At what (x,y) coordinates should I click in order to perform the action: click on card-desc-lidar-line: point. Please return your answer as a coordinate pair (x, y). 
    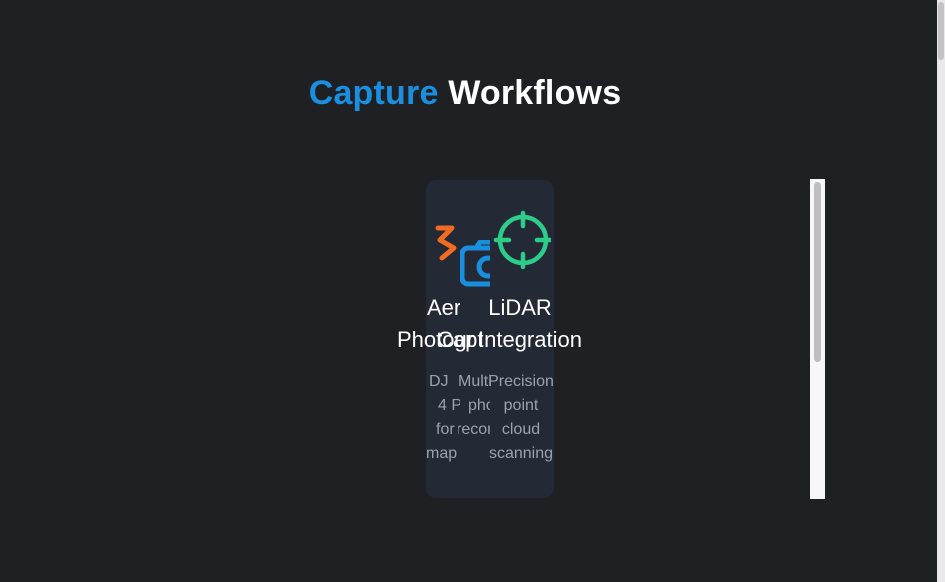
    Looking at the image, I should click on (521, 405).